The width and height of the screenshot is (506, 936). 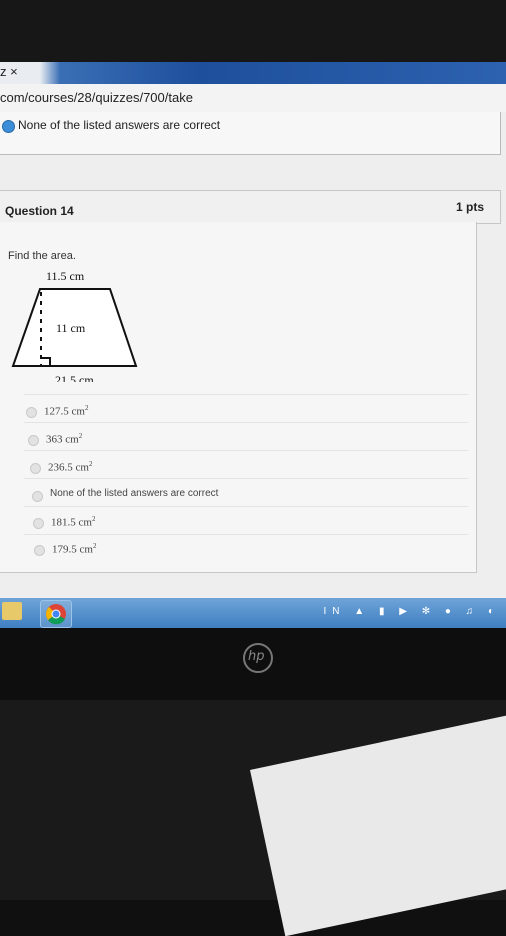 I want to click on answer-text: None of the listed answers are correct, so click(x=134, y=493).